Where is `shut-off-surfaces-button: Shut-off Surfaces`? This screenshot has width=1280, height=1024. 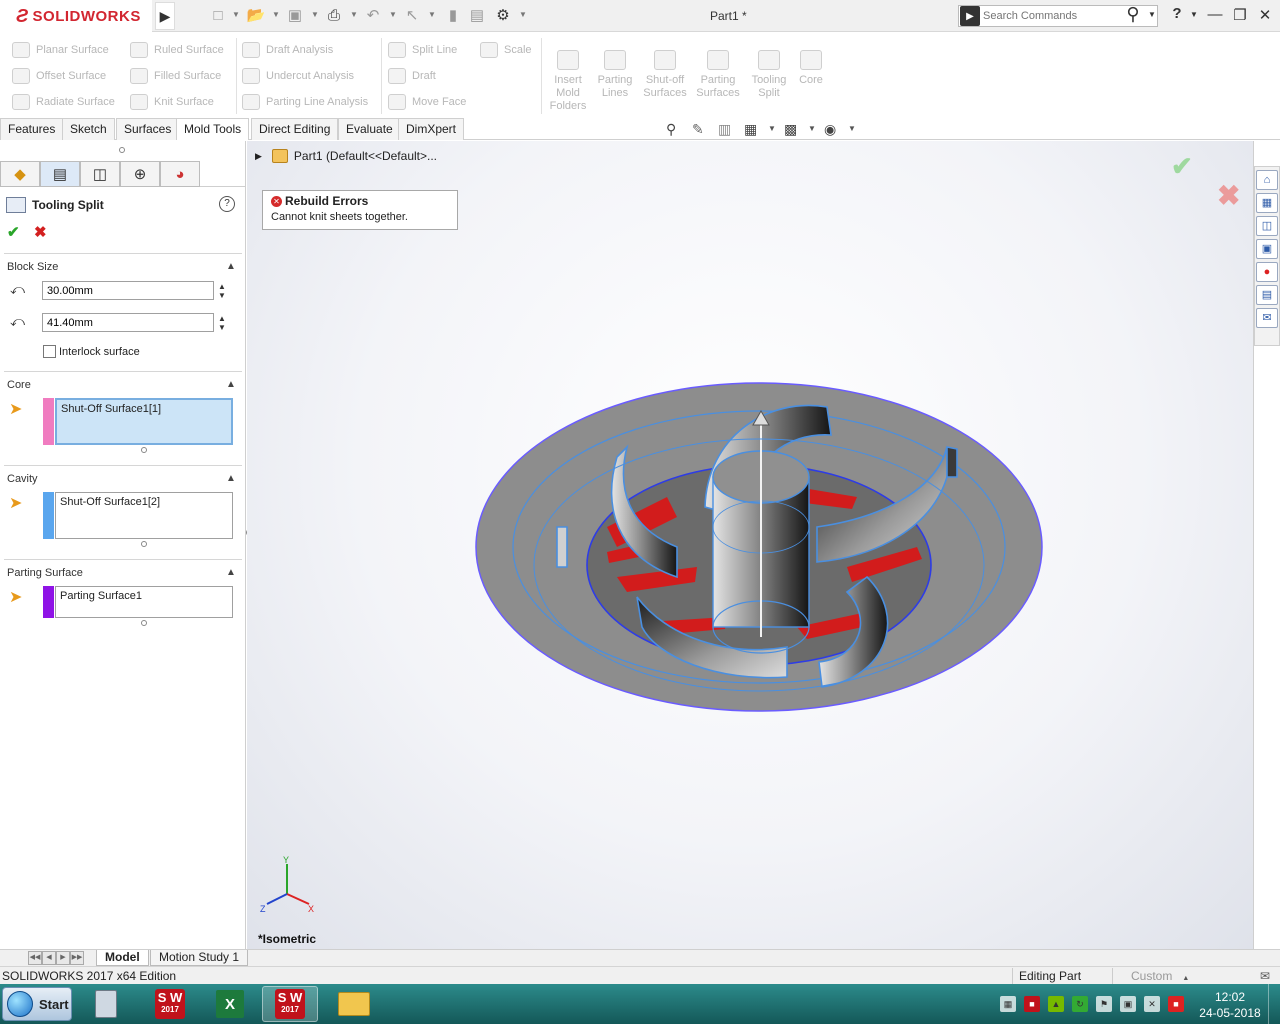
shut-off-surfaces-button: Shut-off Surfaces is located at coordinates (665, 75).